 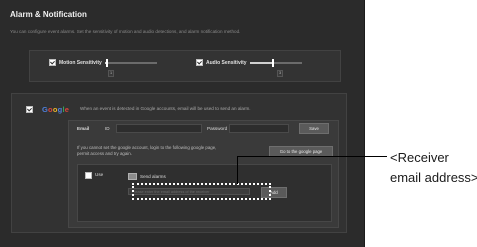 I want to click on send-alarms-row: Send alarms, so click(x=147, y=176).